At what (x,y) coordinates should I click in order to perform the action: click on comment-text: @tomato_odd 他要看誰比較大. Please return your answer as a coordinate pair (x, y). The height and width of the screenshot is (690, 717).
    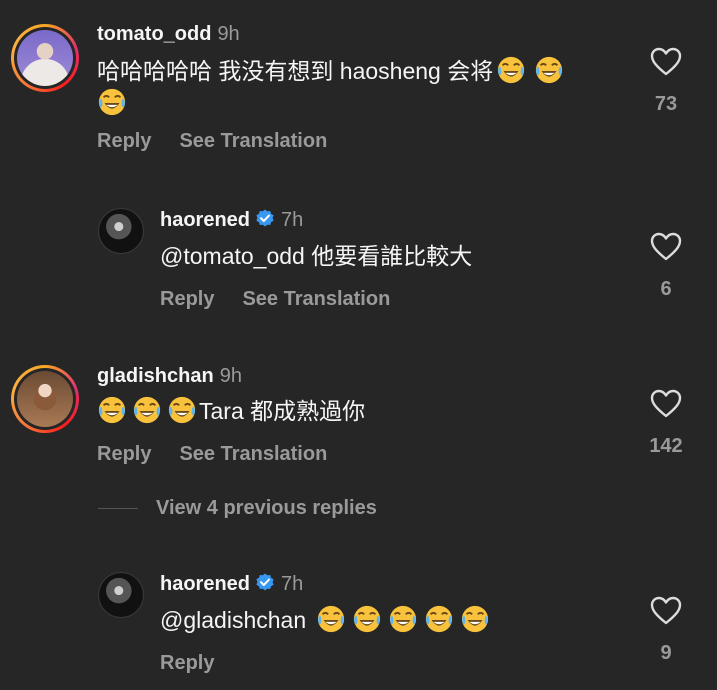
    Looking at the image, I should click on (316, 256).